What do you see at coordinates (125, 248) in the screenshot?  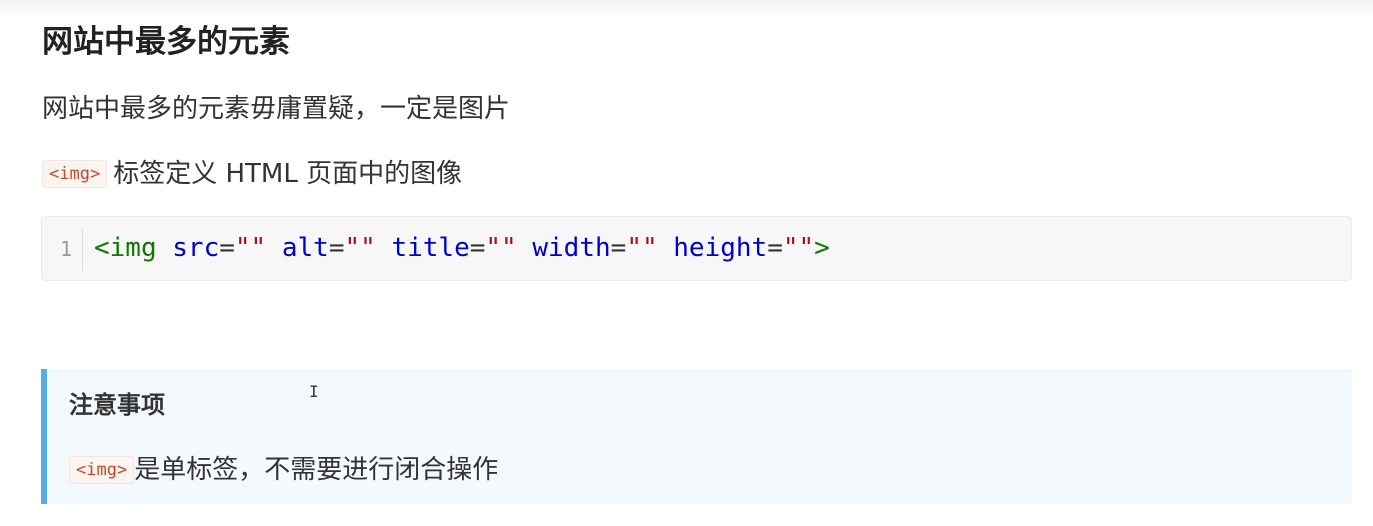 I see `code-tag-open: <img` at bounding box center [125, 248].